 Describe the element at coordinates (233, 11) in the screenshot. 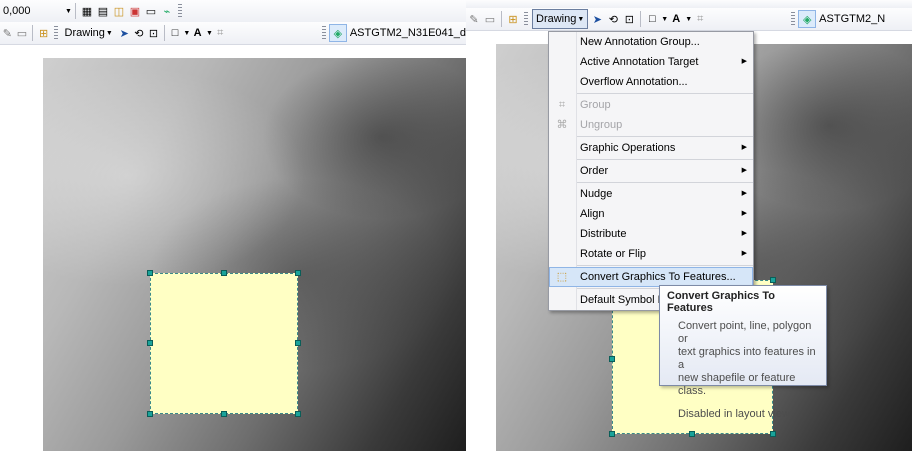

I see `standard-toolbar: 0,000 ▼ ▦ ▤ ◫ ▣ ▭ ⌁` at that location.